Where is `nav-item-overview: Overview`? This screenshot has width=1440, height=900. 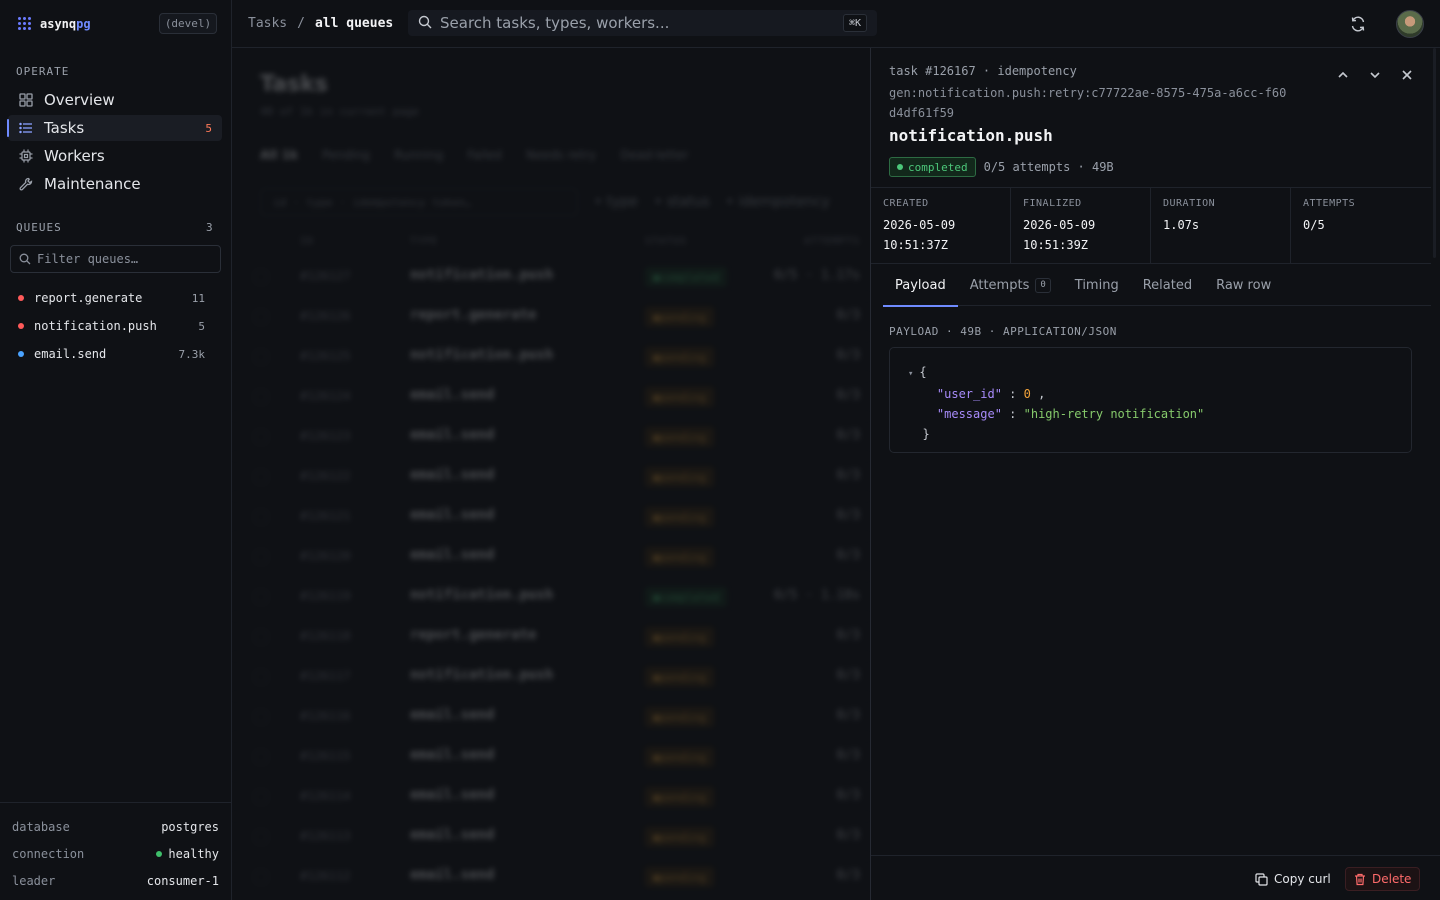
nav-item-overview: Overview is located at coordinates (115, 100).